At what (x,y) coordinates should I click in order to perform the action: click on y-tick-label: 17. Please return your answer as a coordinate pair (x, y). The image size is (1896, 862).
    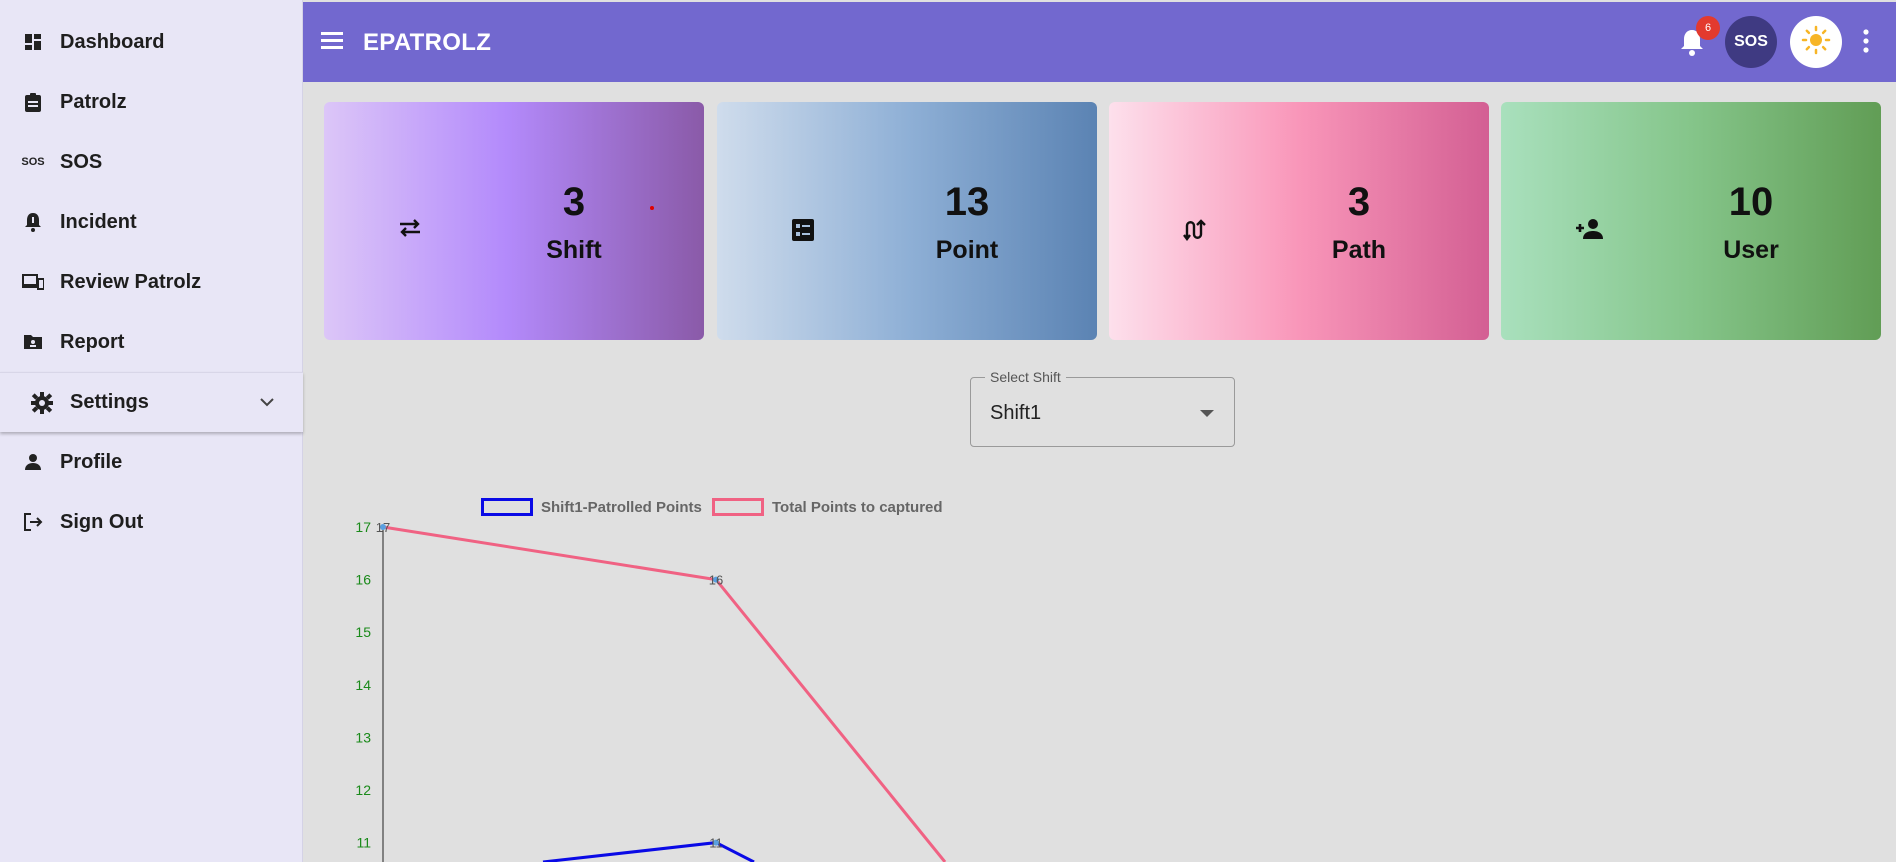
    Looking at the image, I should click on (363, 527).